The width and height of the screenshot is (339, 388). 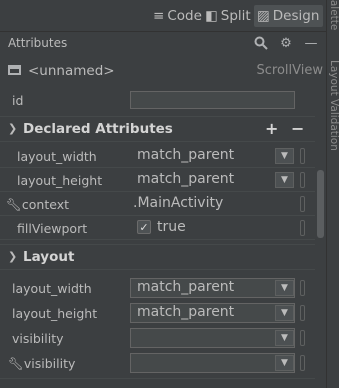 I want to click on side-tool-strip: Palette Layout Validation, so click(x=332, y=194).